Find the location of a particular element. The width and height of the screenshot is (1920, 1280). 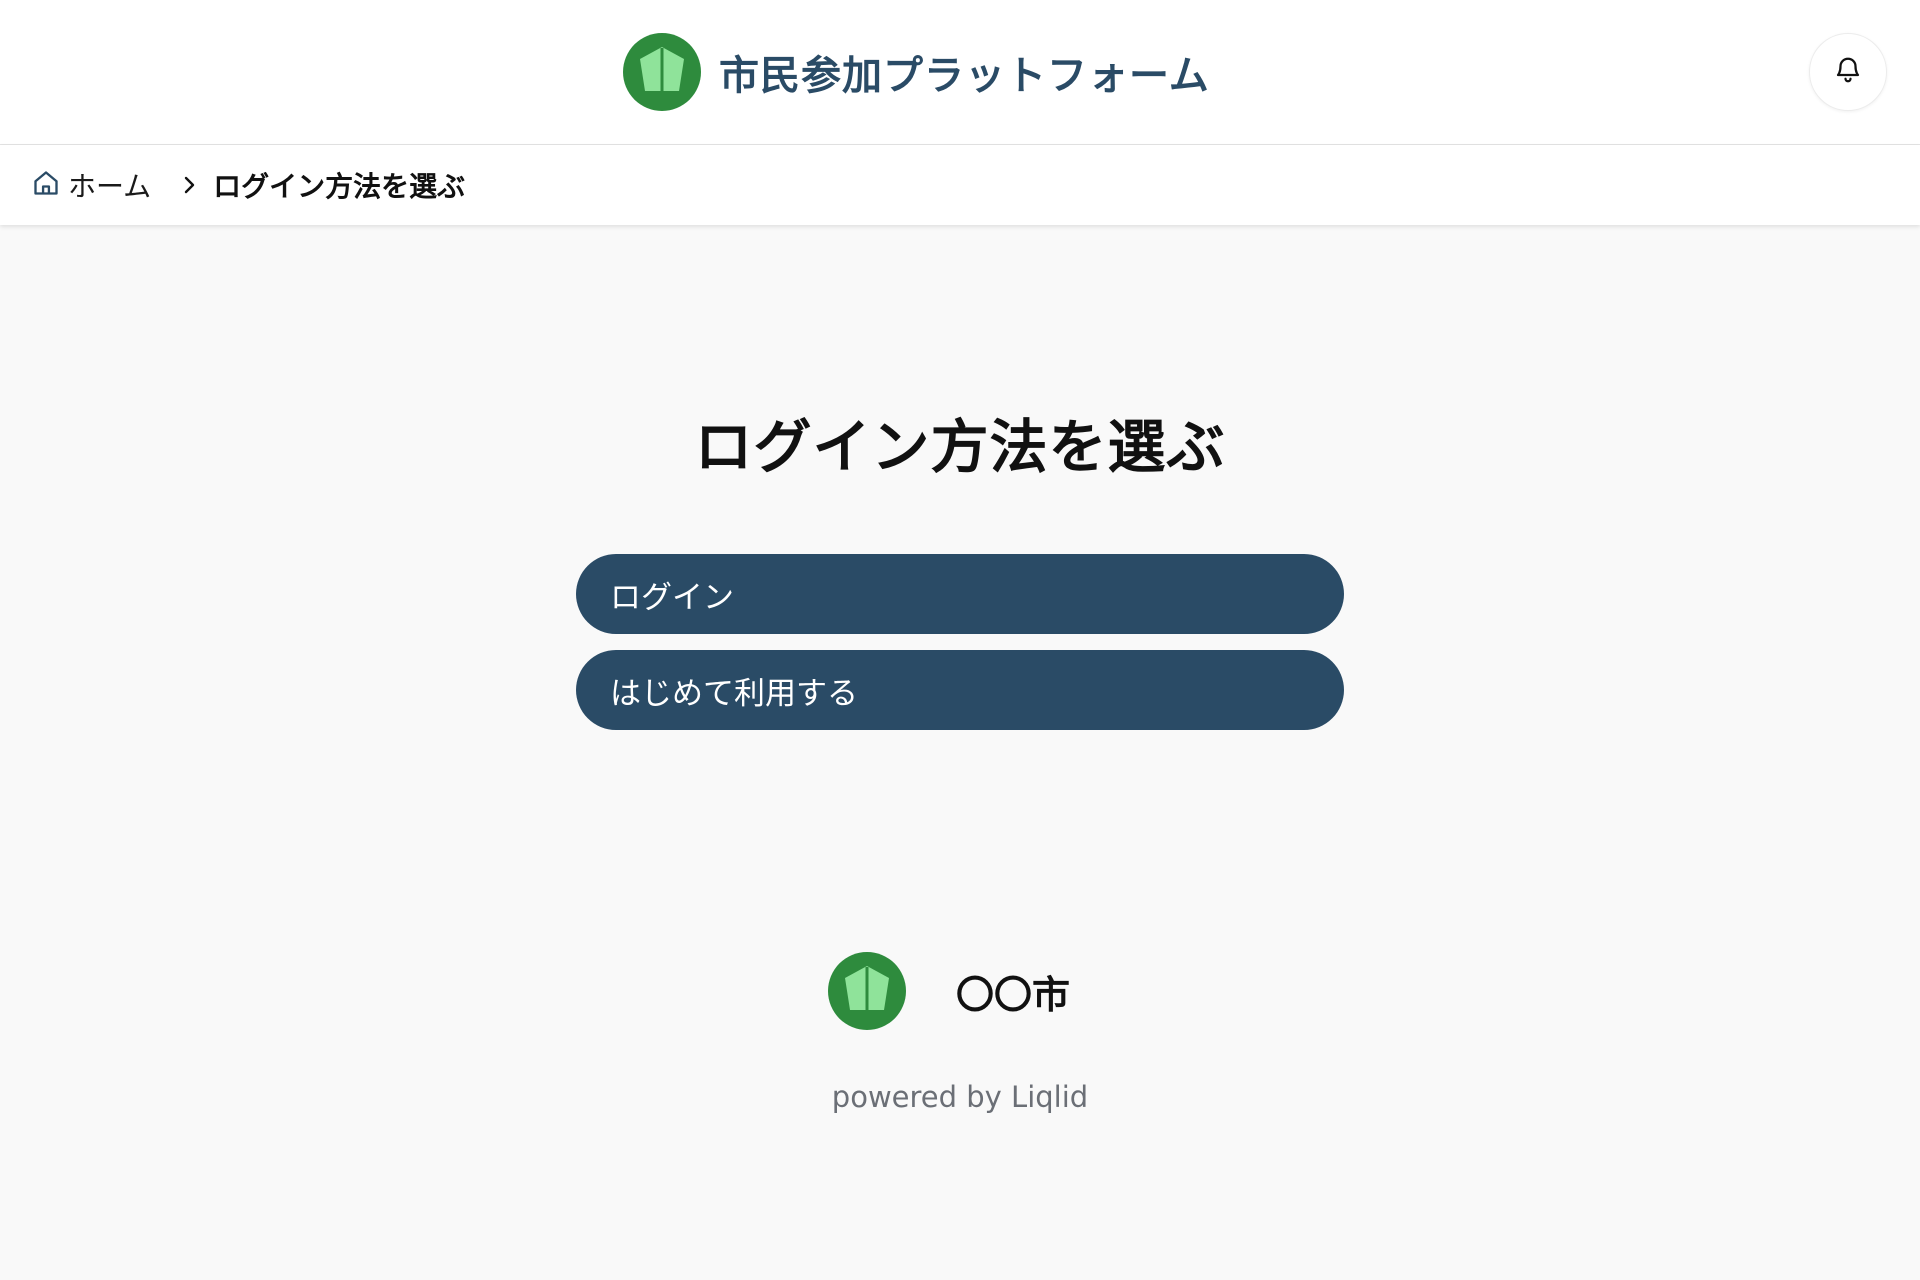

footer-brand: 〇〇市 is located at coordinates (949, 991).